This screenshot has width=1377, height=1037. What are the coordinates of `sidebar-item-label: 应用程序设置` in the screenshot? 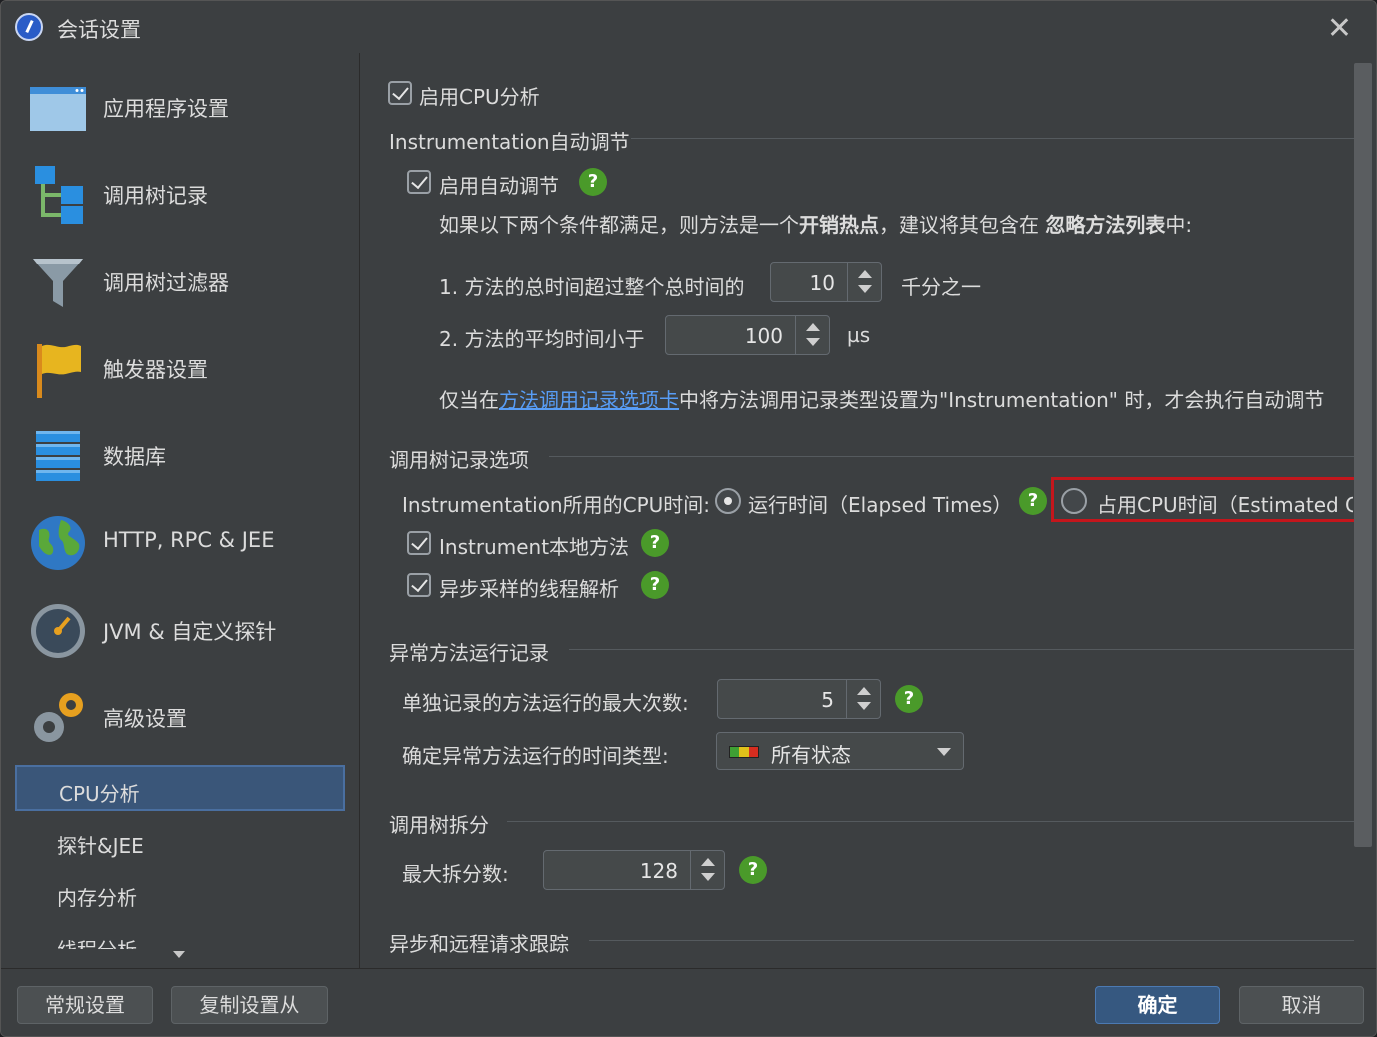 It's located at (166, 109).